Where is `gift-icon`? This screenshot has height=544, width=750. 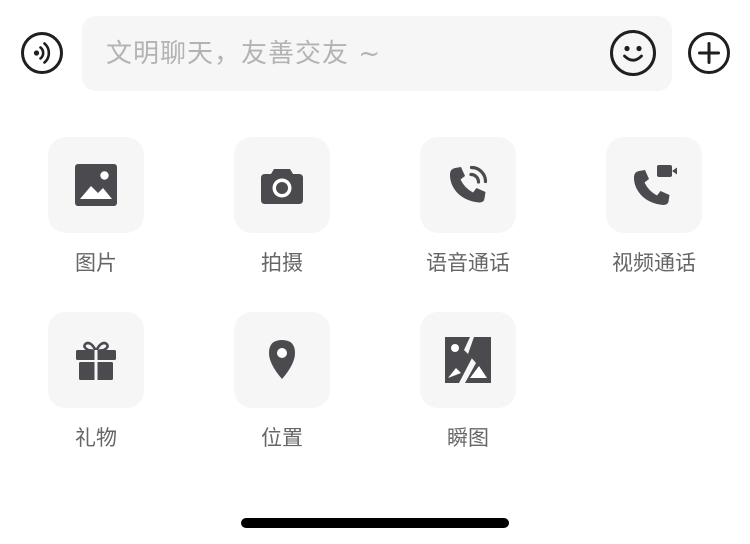
gift-icon is located at coordinates (96, 360).